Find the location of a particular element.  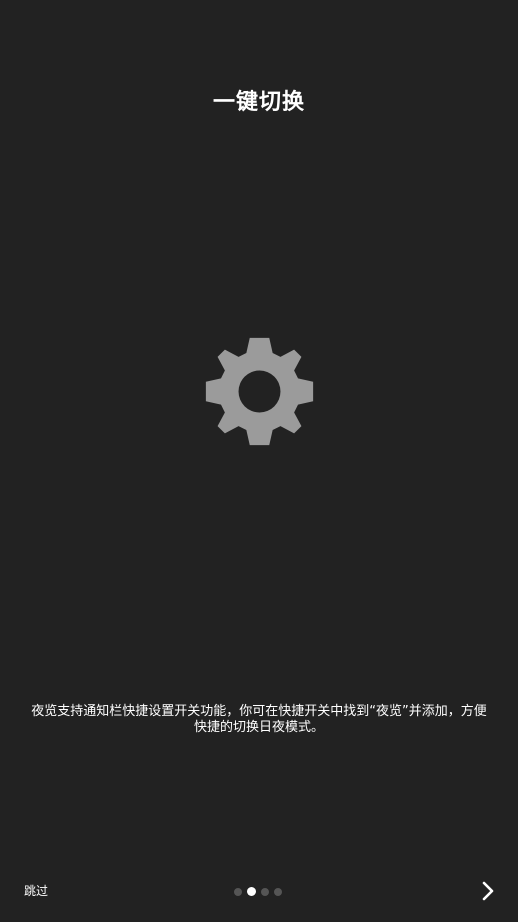

gear-icon is located at coordinates (259, 391).